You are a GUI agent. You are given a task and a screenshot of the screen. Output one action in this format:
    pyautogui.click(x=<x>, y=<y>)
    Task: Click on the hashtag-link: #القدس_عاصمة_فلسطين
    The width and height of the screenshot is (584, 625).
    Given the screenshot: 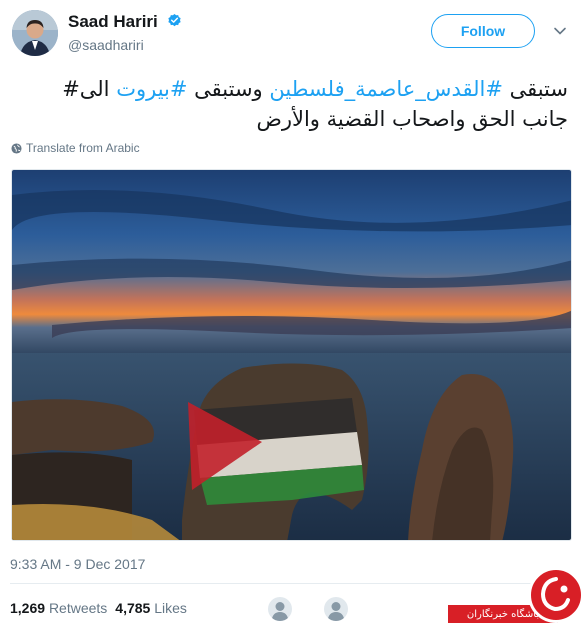 What is the action you would take?
    pyautogui.click(x=386, y=89)
    